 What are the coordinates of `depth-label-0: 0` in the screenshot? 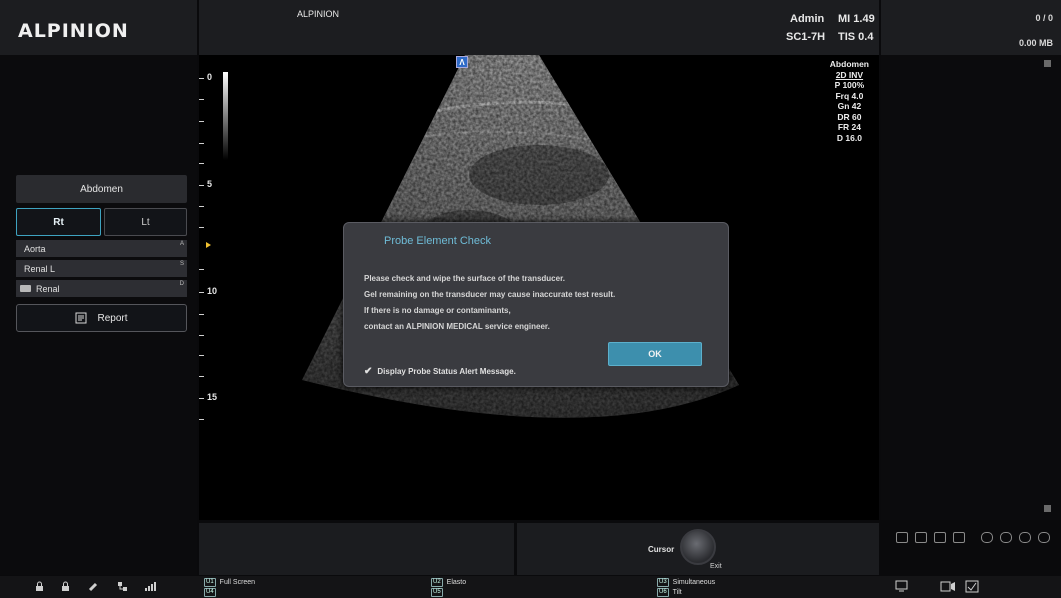 It's located at (210, 77).